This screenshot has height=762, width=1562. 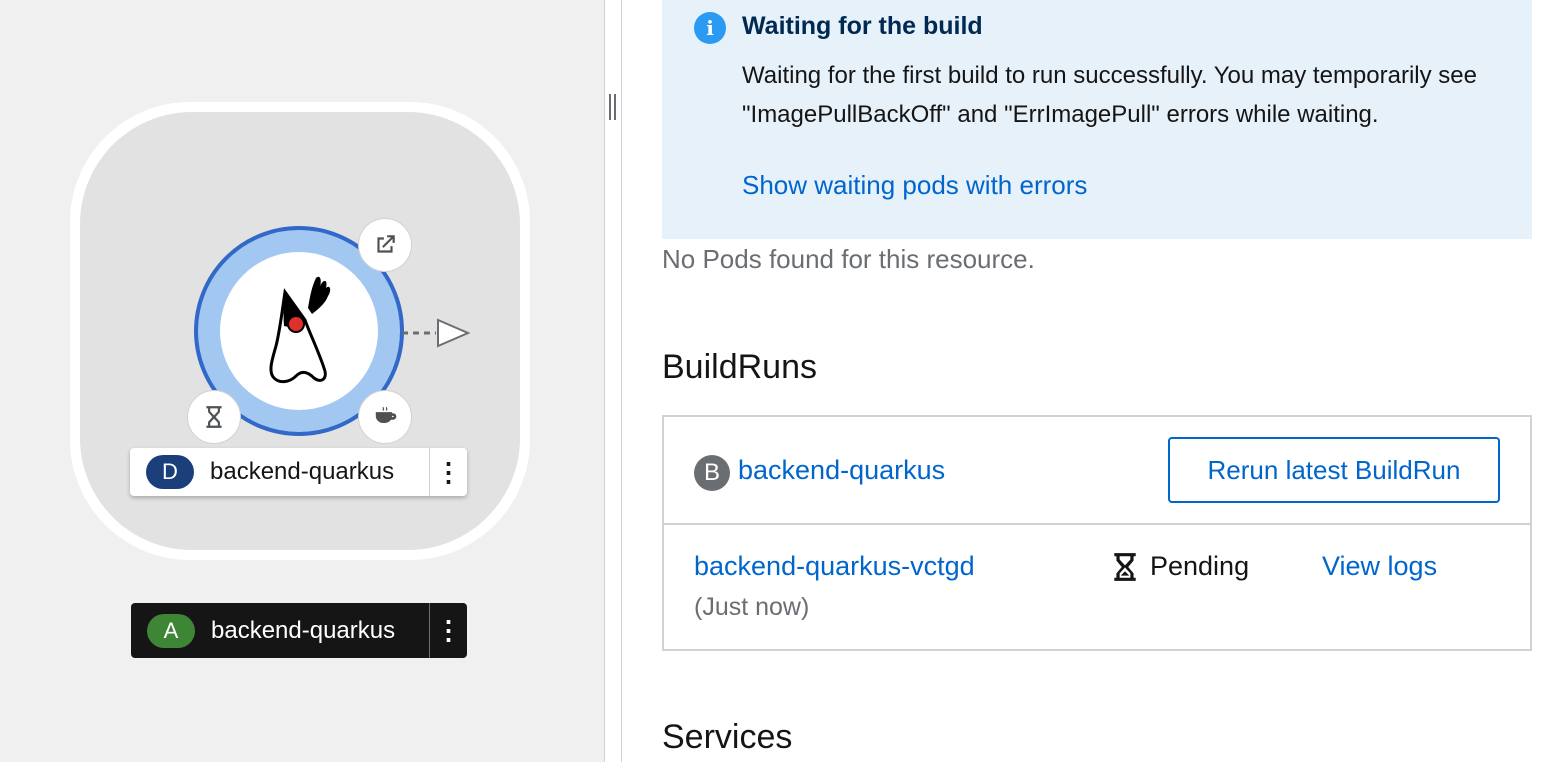 I want to click on external-link-icon, so click(x=385, y=245).